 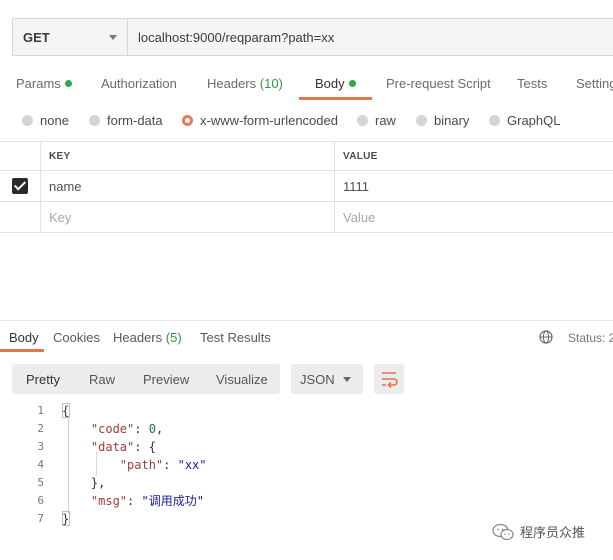 I want to click on radio-label: form-data, so click(x=135, y=120).